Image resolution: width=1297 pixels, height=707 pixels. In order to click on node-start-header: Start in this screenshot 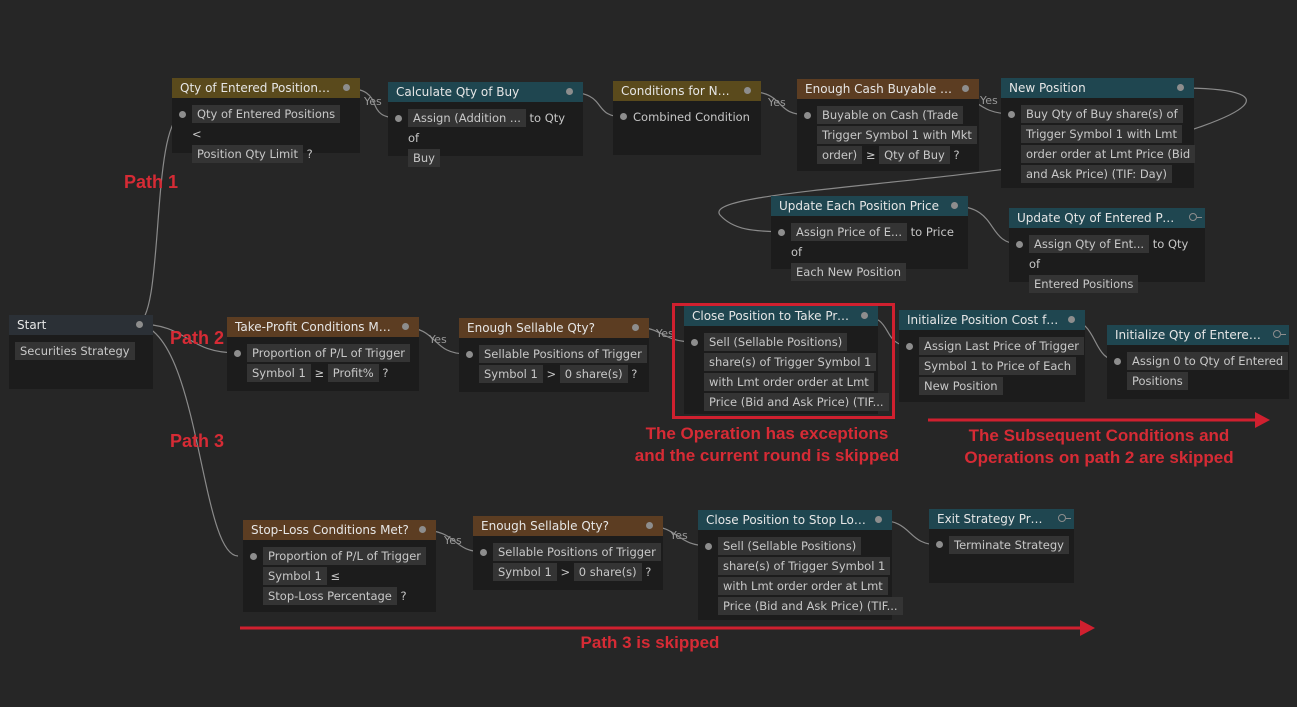, I will do `click(81, 325)`.